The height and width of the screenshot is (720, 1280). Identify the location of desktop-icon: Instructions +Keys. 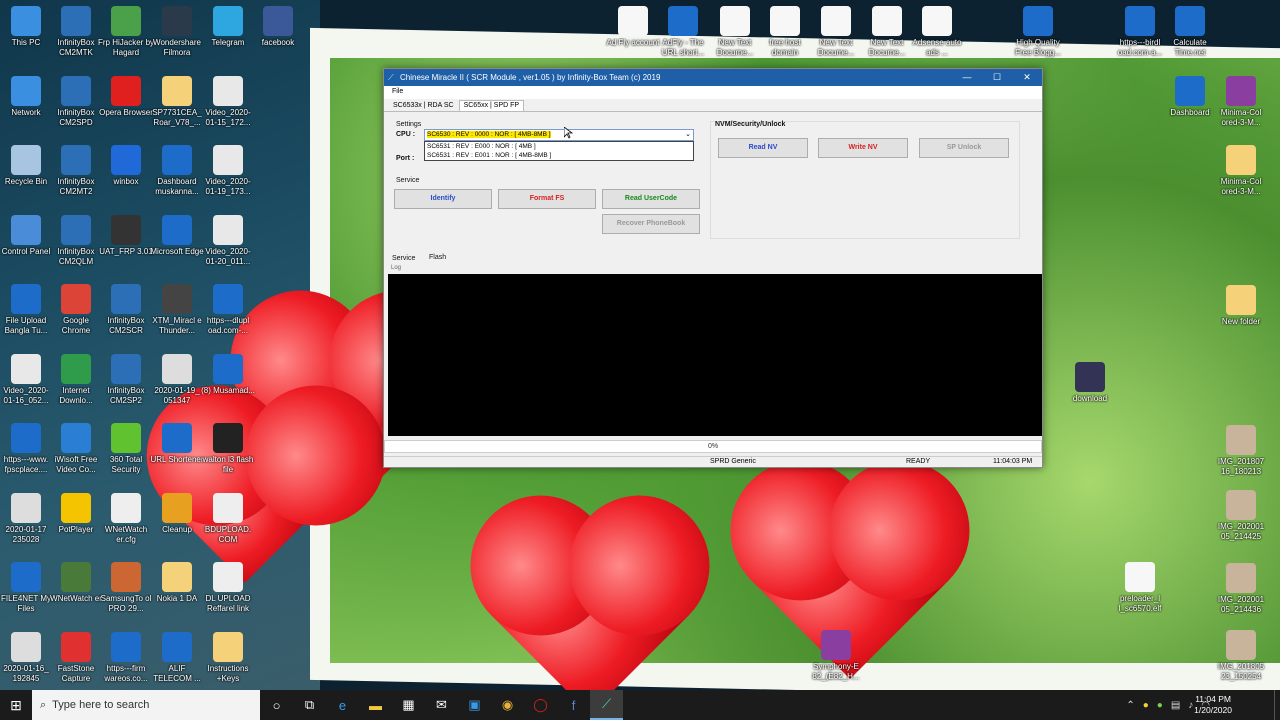
(228, 657).